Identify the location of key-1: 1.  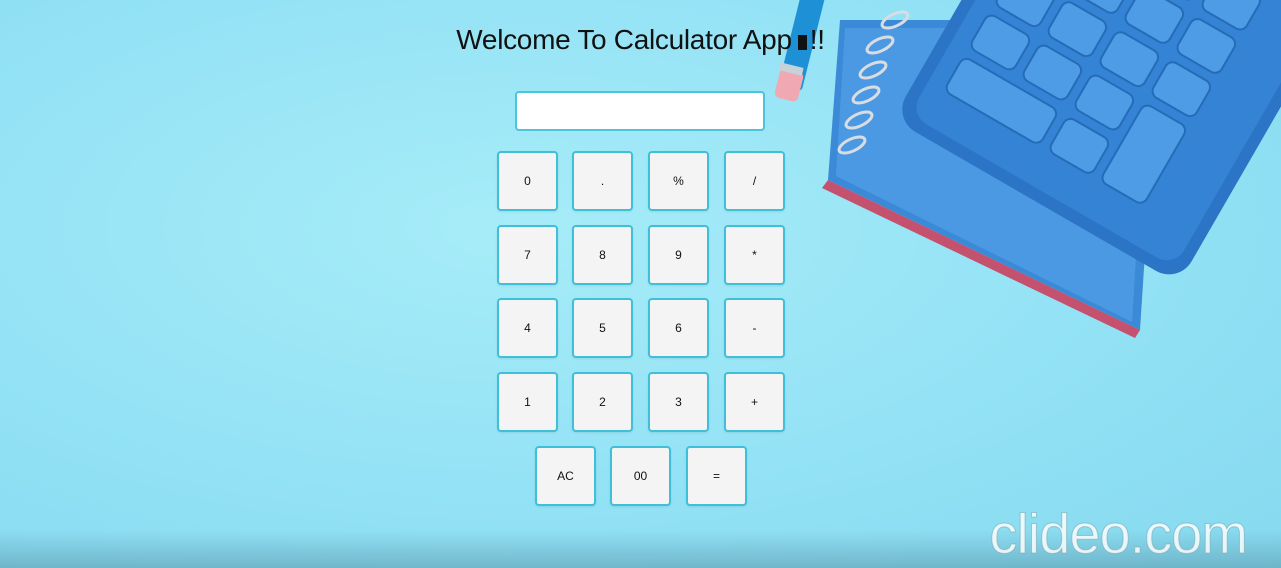
(527, 402).